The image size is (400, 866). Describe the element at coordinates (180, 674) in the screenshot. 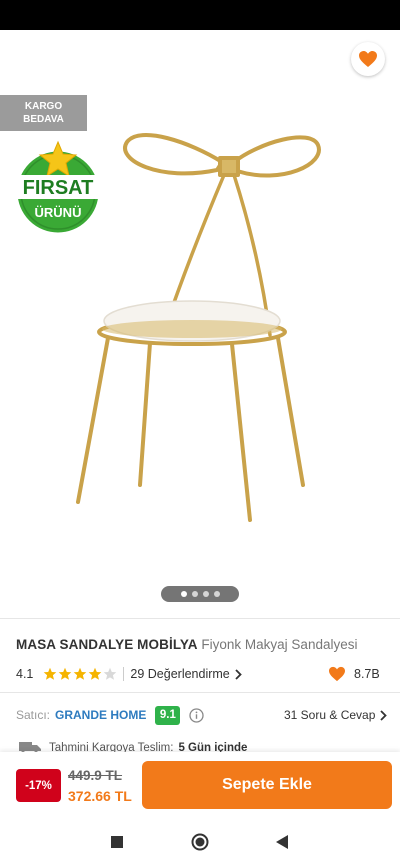

I see `reviews-link-label: 29 Değerlendirme` at that location.